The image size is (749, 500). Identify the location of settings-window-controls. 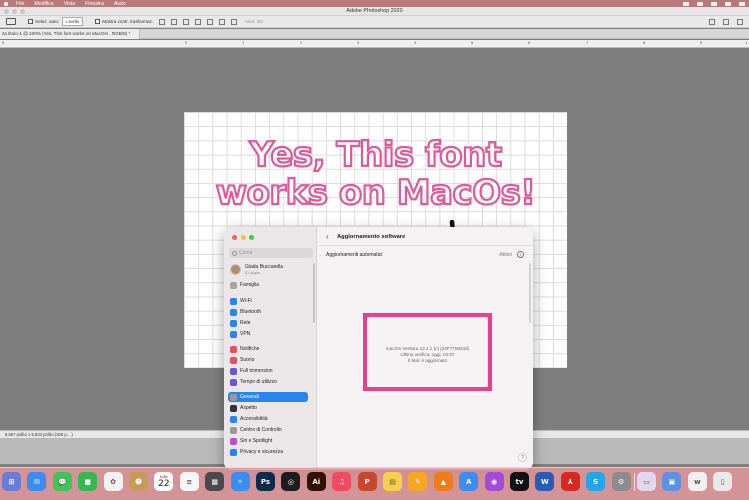
(243, 237).